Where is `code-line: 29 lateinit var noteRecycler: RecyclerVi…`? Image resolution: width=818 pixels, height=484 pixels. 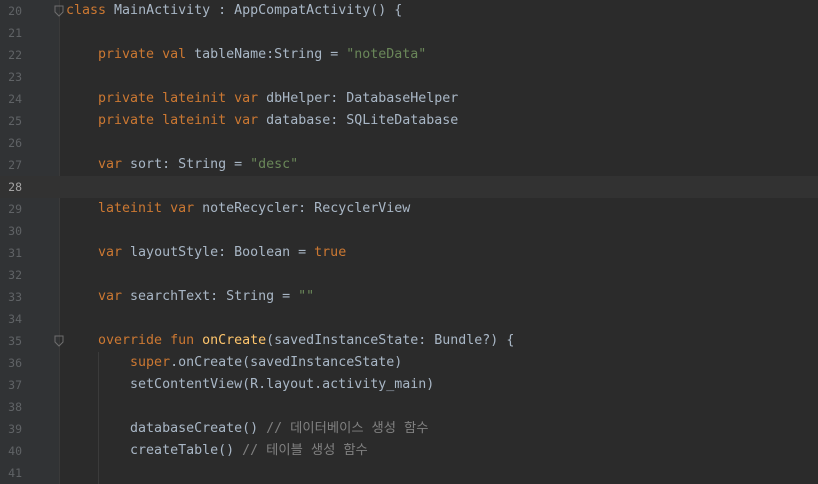 code-line: 29 lateinit var noteRecycler: RecyclerVi… is located at coordinates (409, 209).